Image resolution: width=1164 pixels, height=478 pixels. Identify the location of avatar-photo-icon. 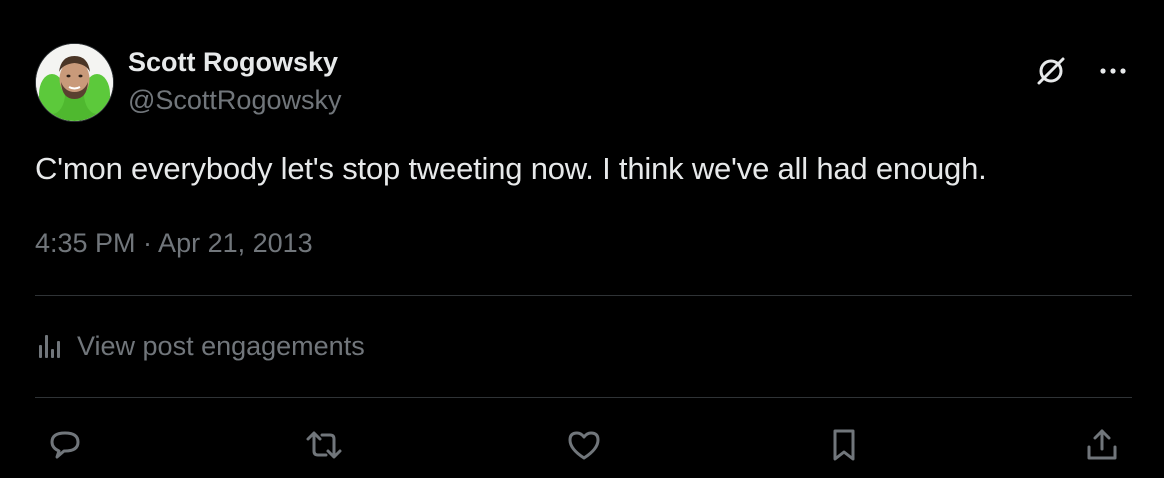
(74, 82).